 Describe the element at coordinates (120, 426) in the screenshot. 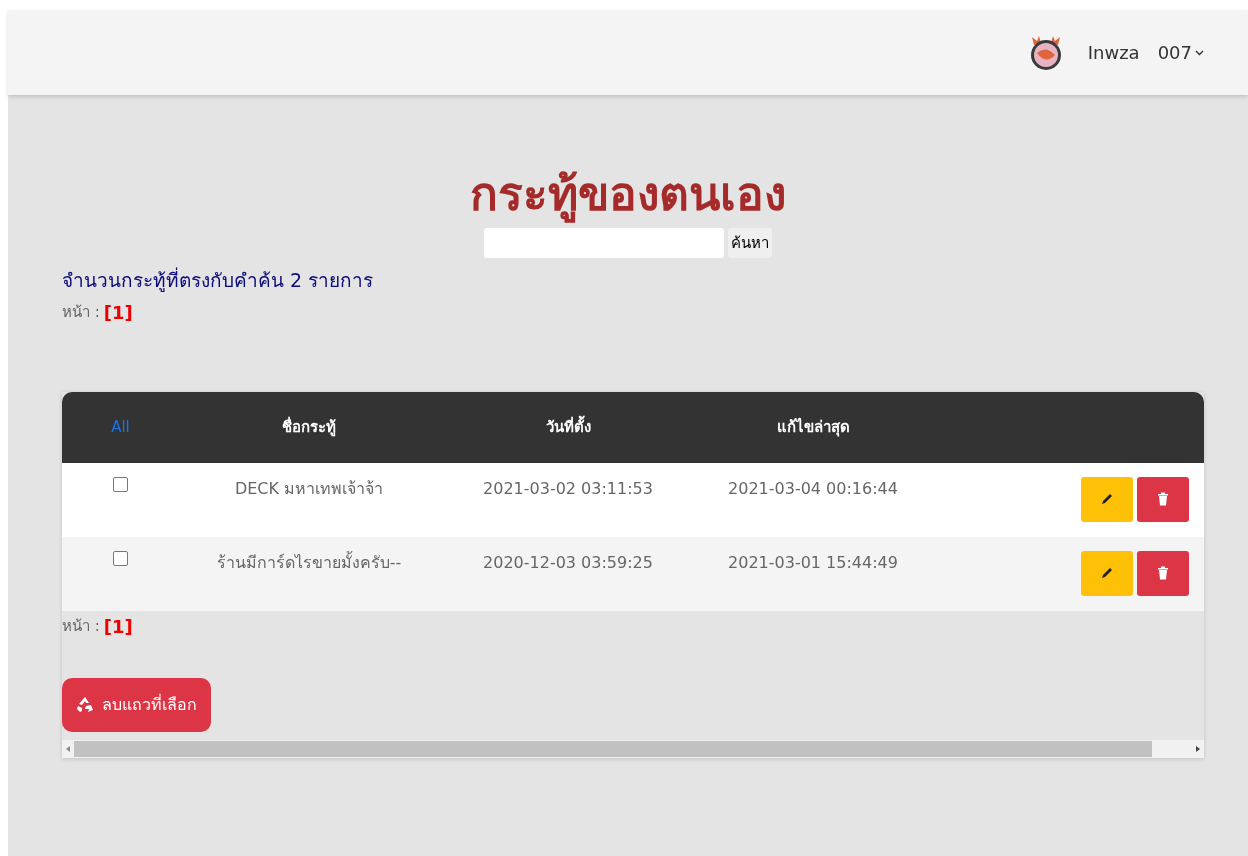

I see `select-all-link: All` at that location.